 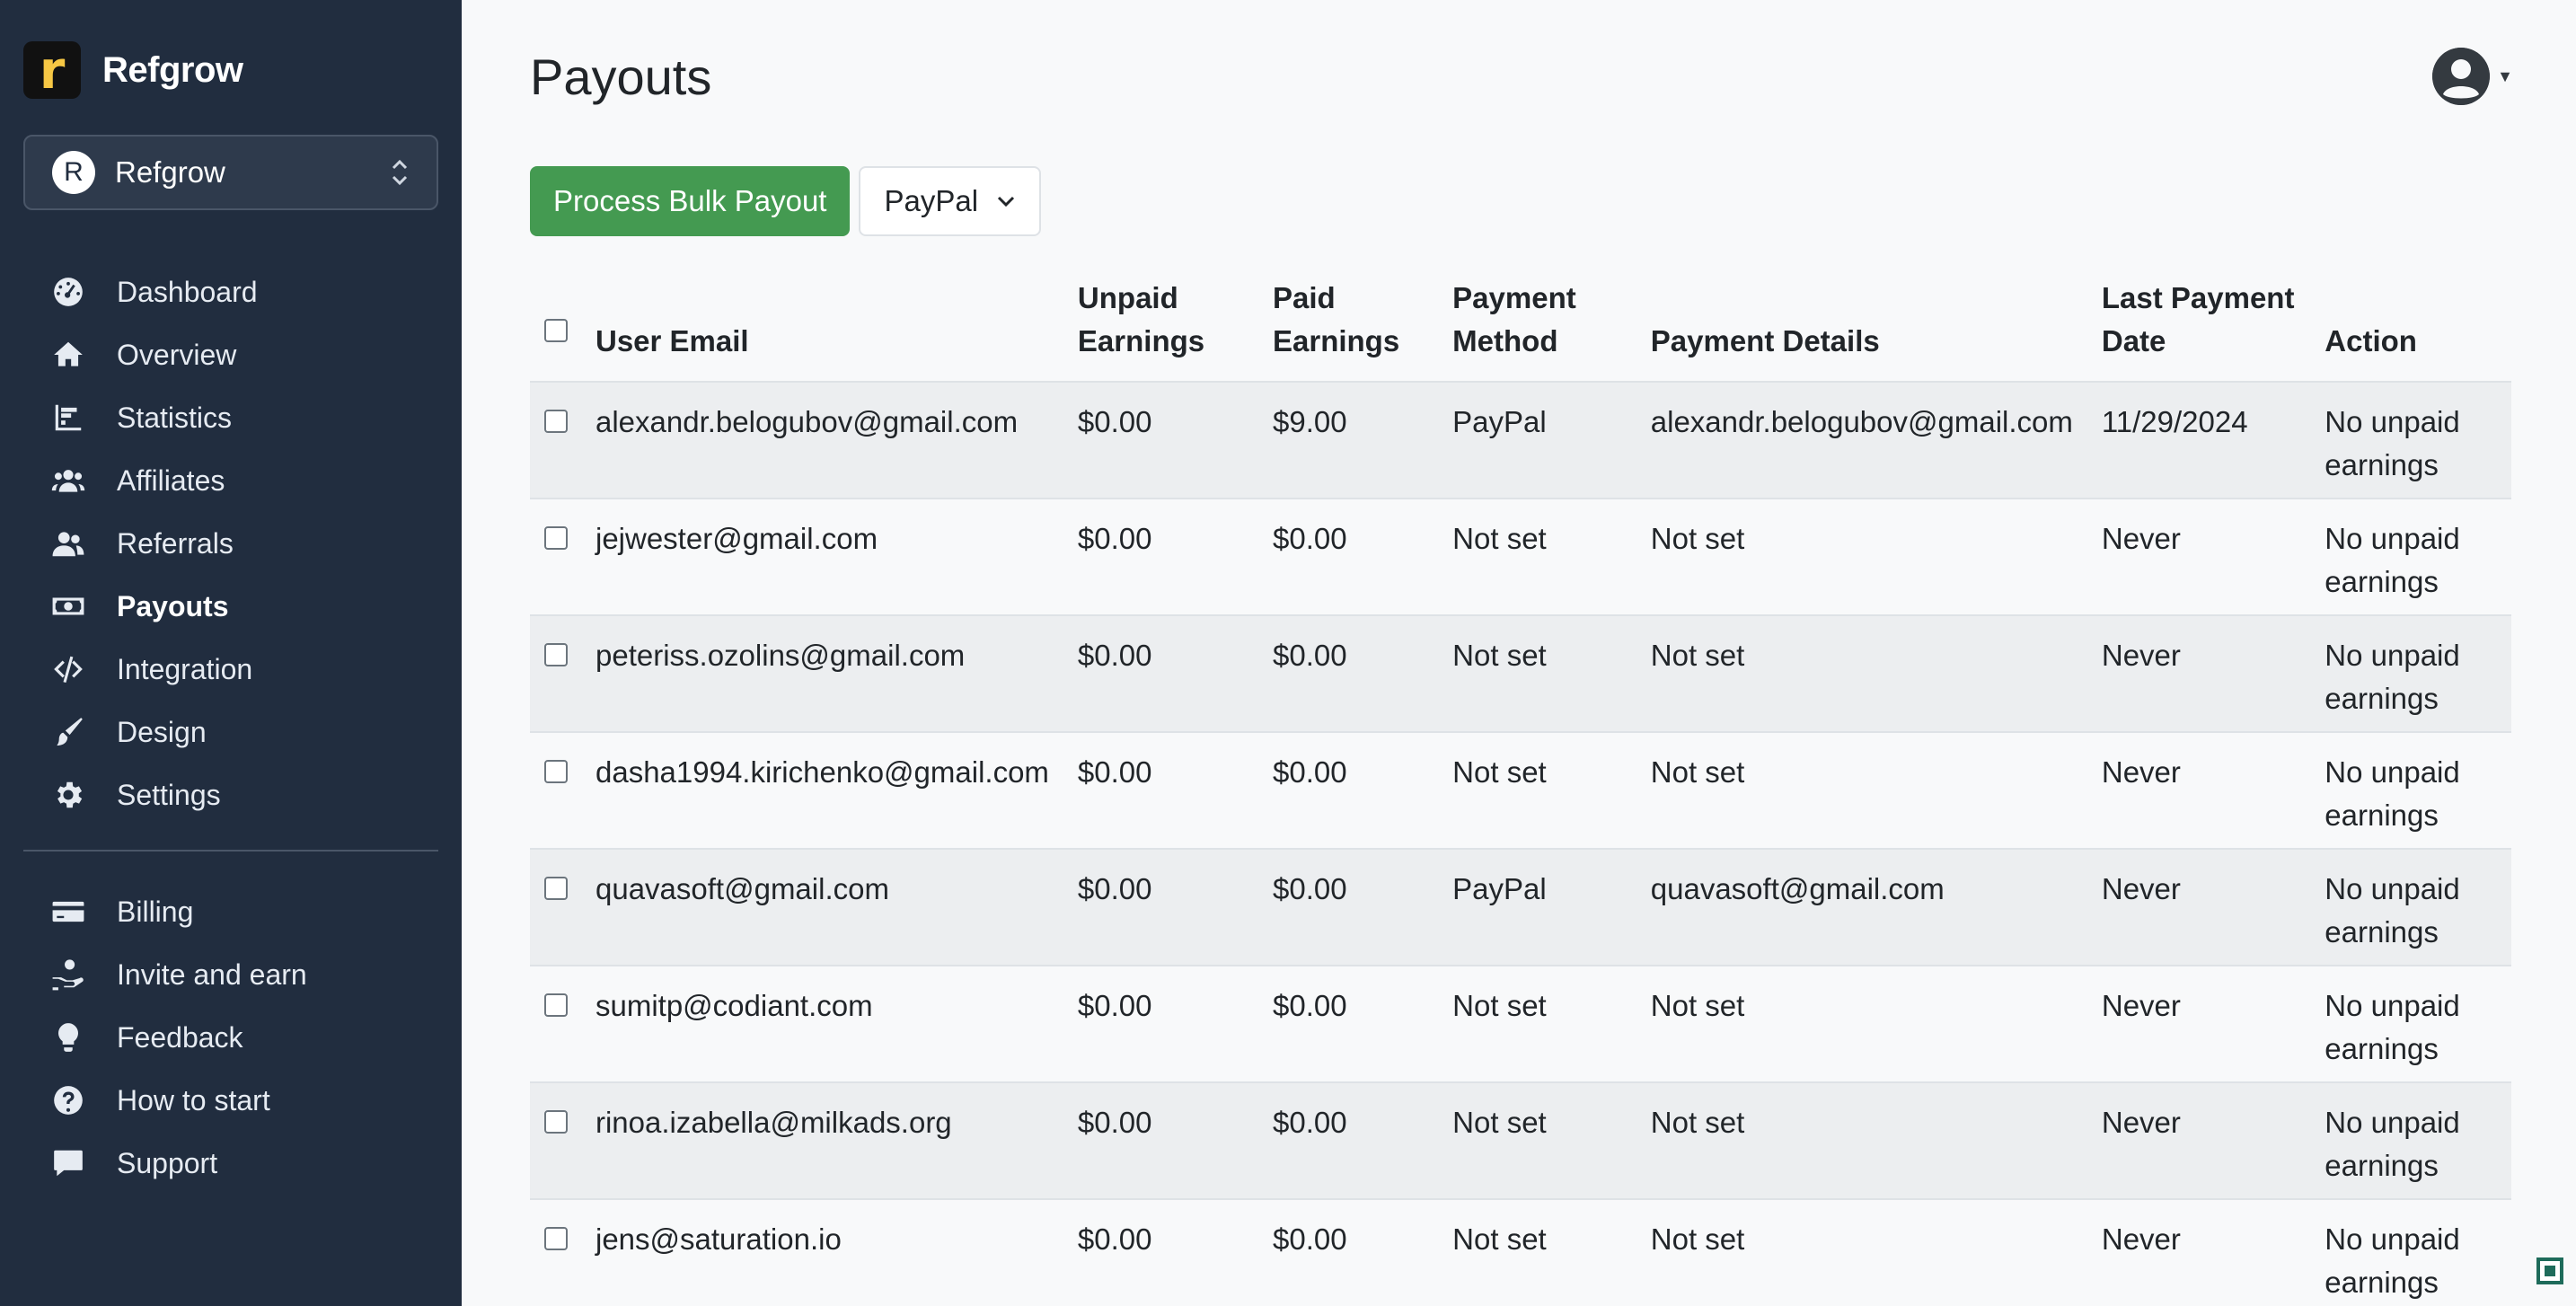 I want to click on organization-selector: R Refgrow, so click(x=230, y=172).